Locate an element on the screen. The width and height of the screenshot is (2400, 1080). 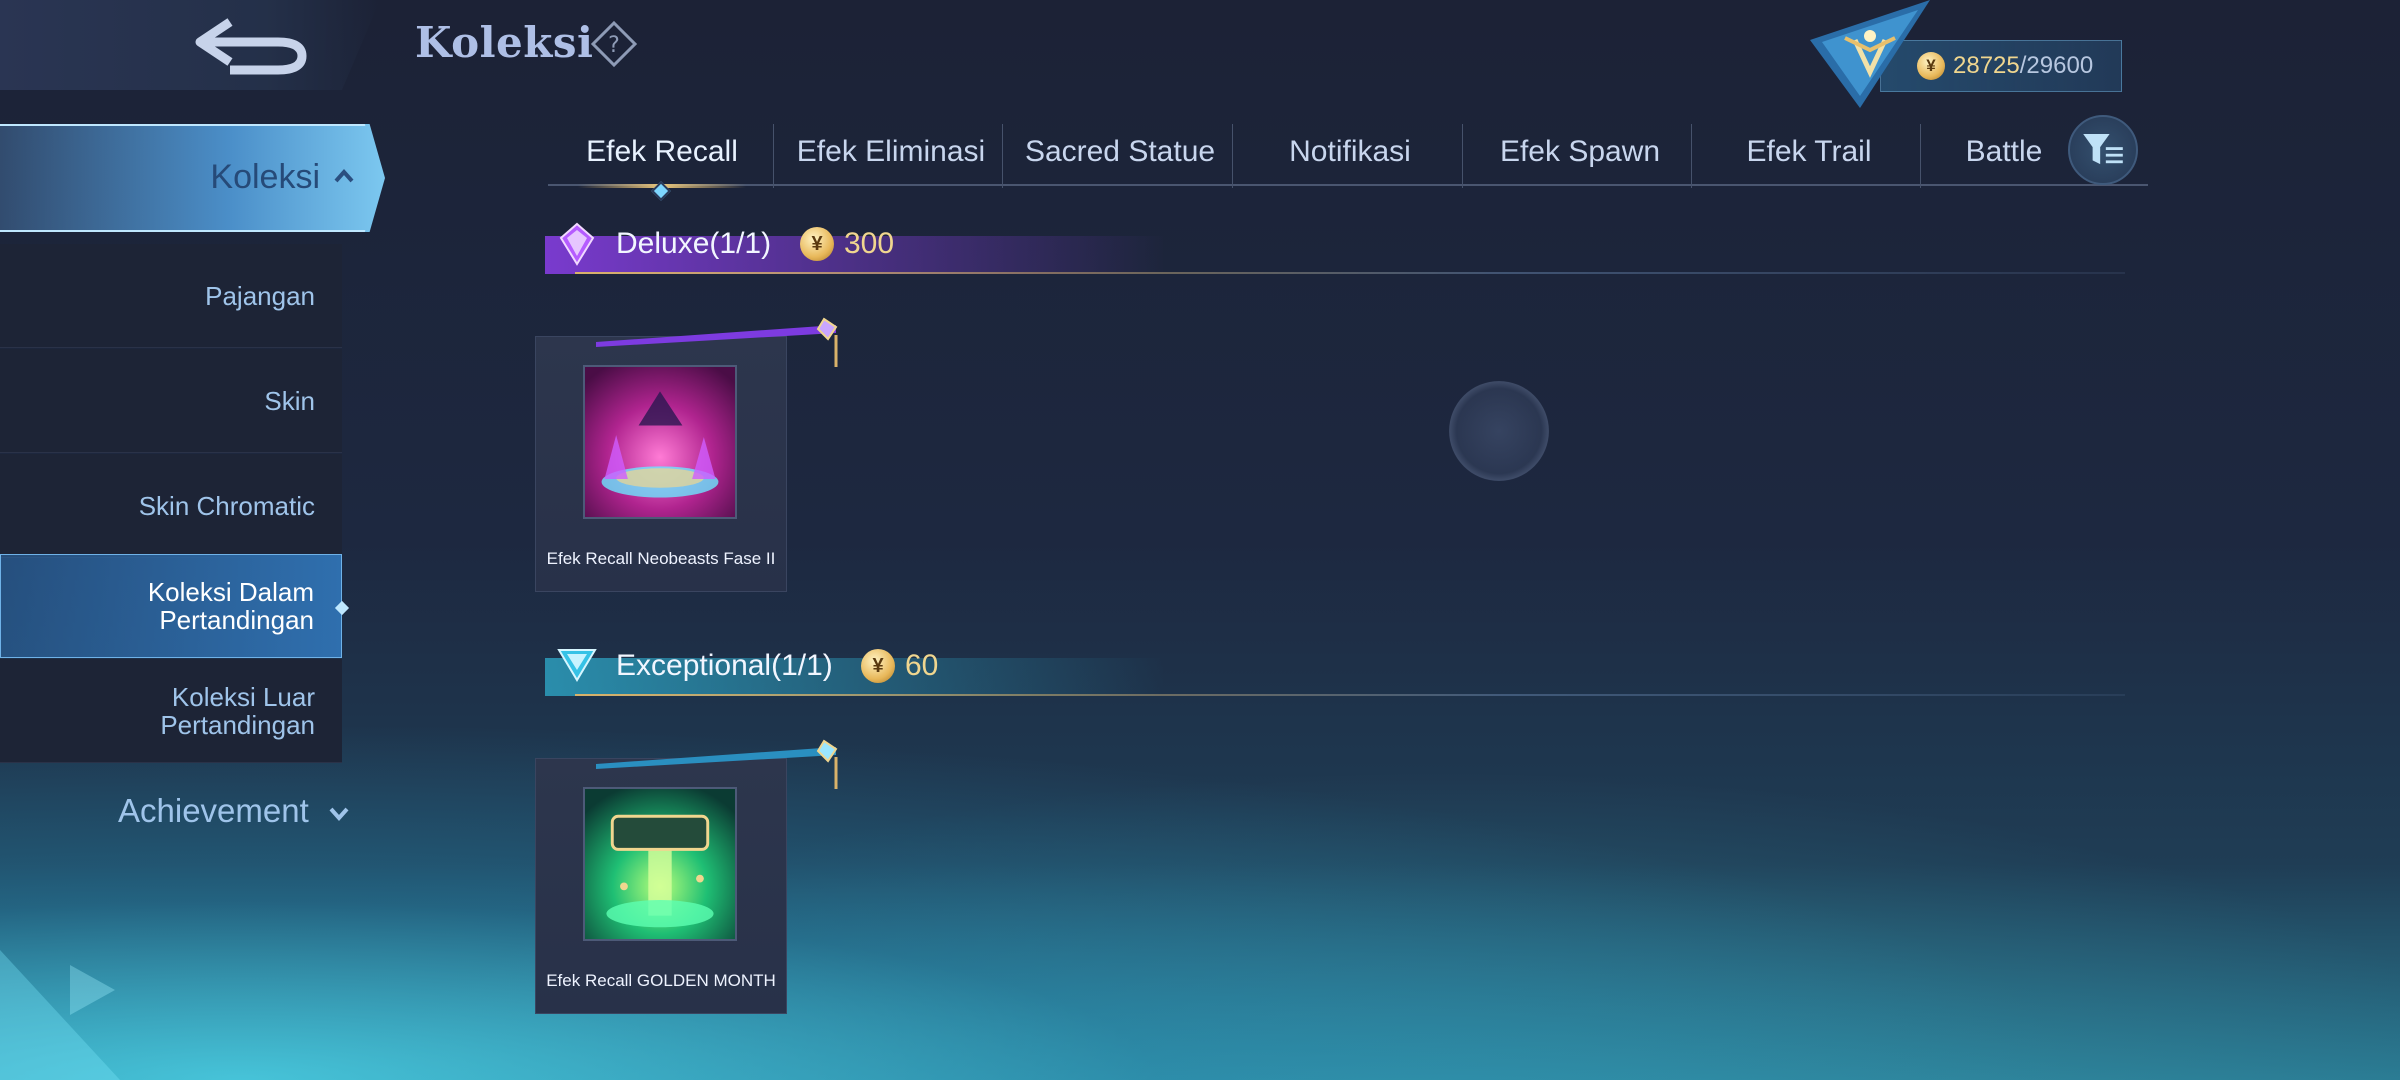
tab-sacred-statue: Sacred Statue is located at coordinates (1120, 152).